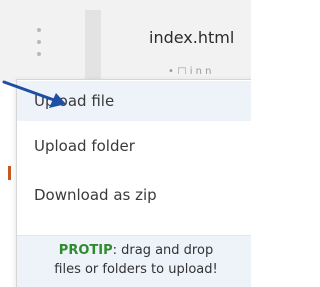 The height and width of the screenshot is (287, 320). I want to click on menu-item-upload-folder: Upload folder, so click(134, 146).